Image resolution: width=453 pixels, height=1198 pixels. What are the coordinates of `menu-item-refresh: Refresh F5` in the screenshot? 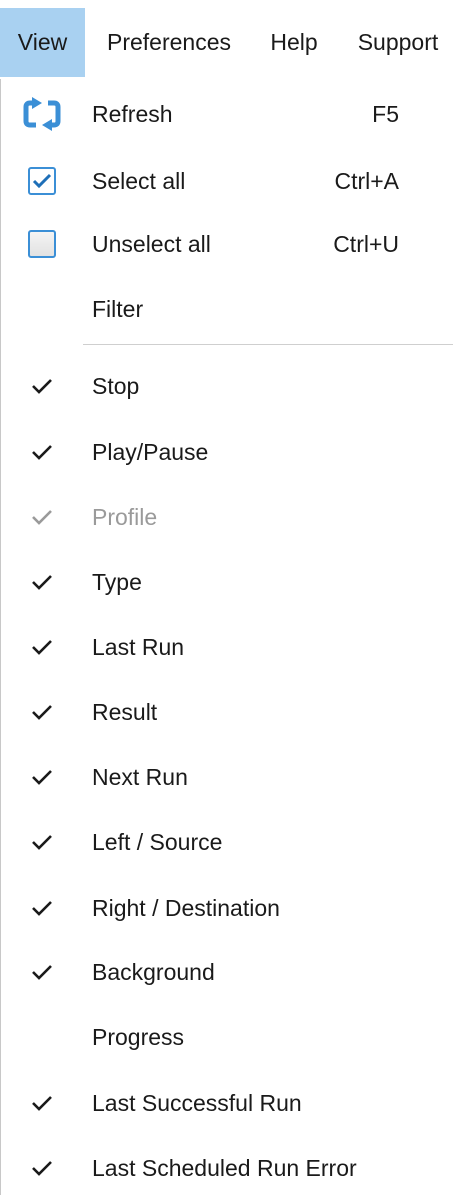 It's located at (227, 114).